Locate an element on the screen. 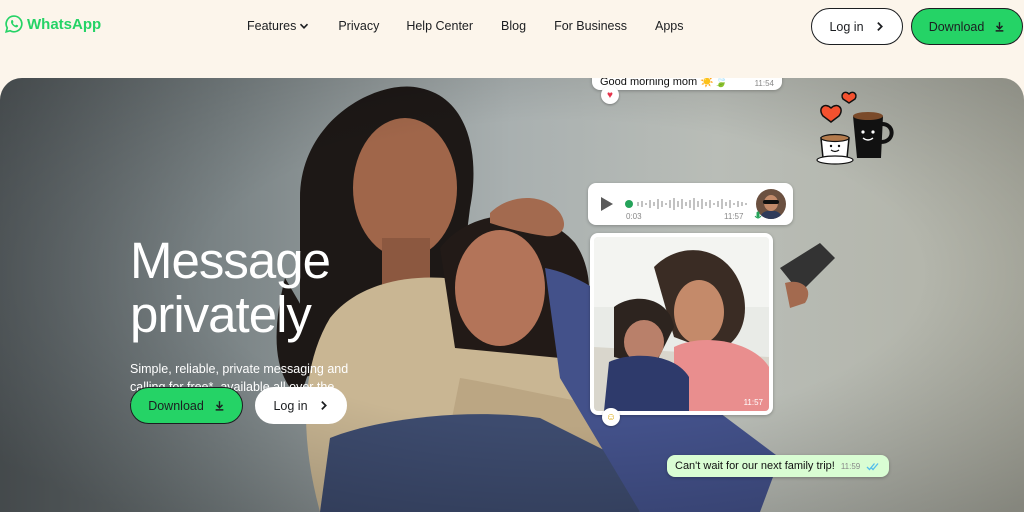  nav-item-blog: Blog is located at coordinates (513, 26).